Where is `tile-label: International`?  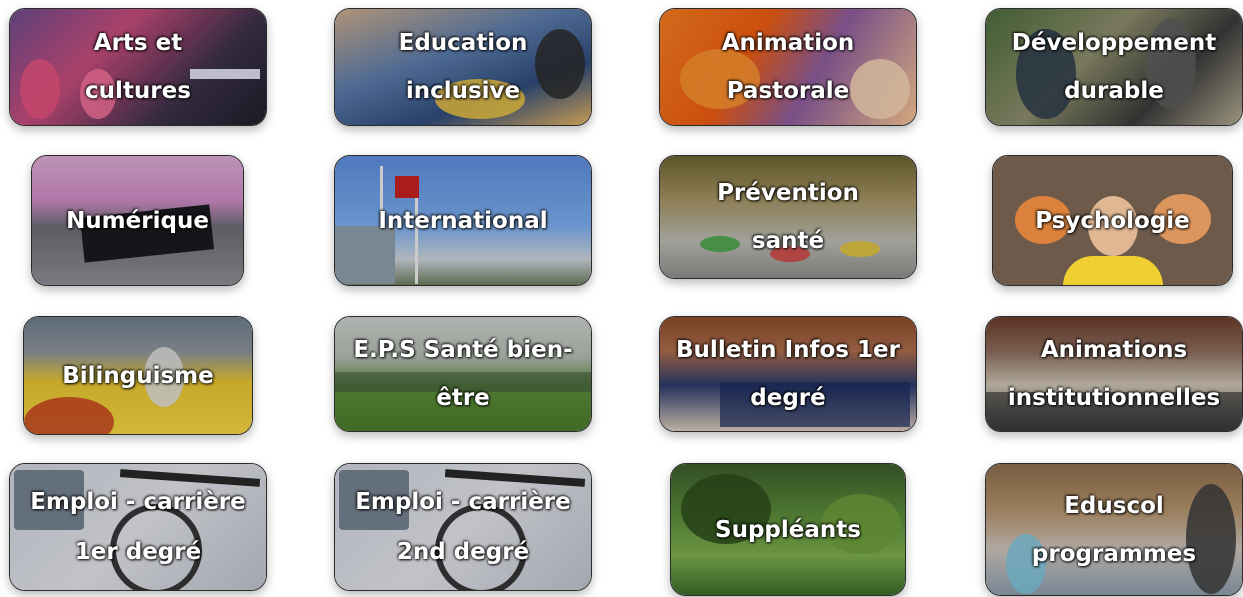 tile-label: International is located at coordinates (463, 220).